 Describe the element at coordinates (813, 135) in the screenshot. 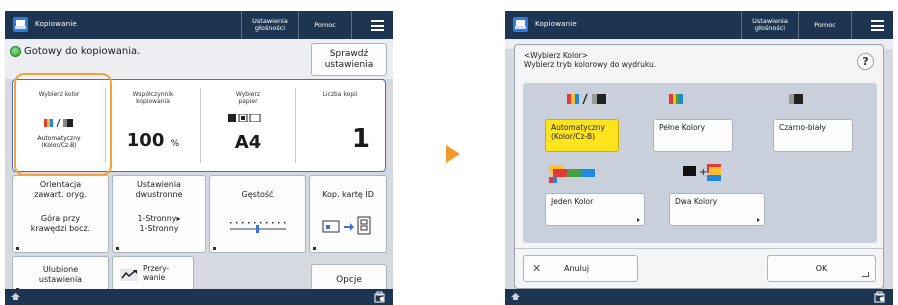

I see `black-white-option: Czarno-biały` at that location.